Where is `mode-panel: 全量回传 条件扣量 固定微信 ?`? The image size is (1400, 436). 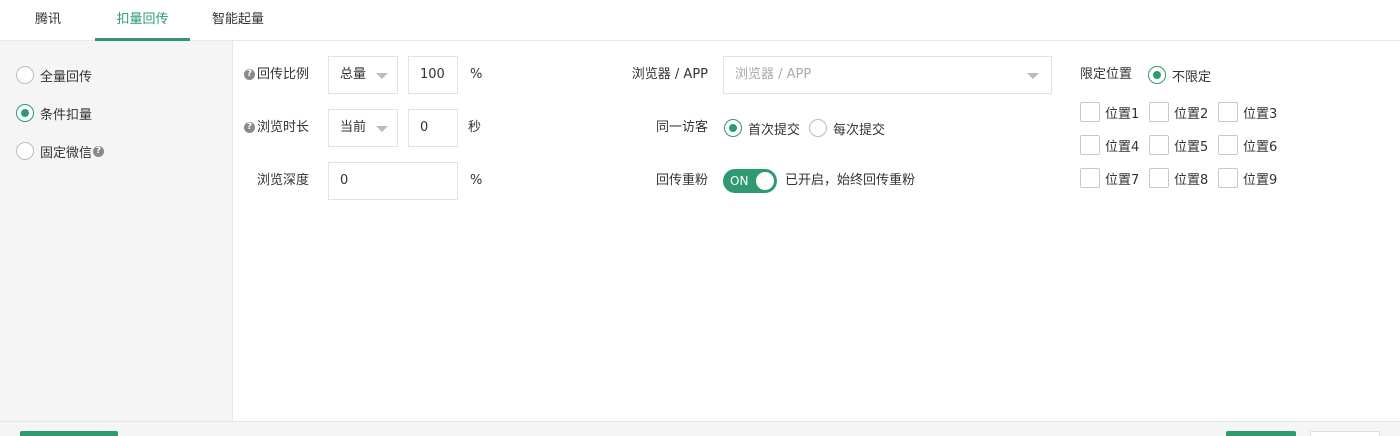 mode-panel: 全量回传 条件扣量 固定微信 ? is located at coordinates (116, 231).